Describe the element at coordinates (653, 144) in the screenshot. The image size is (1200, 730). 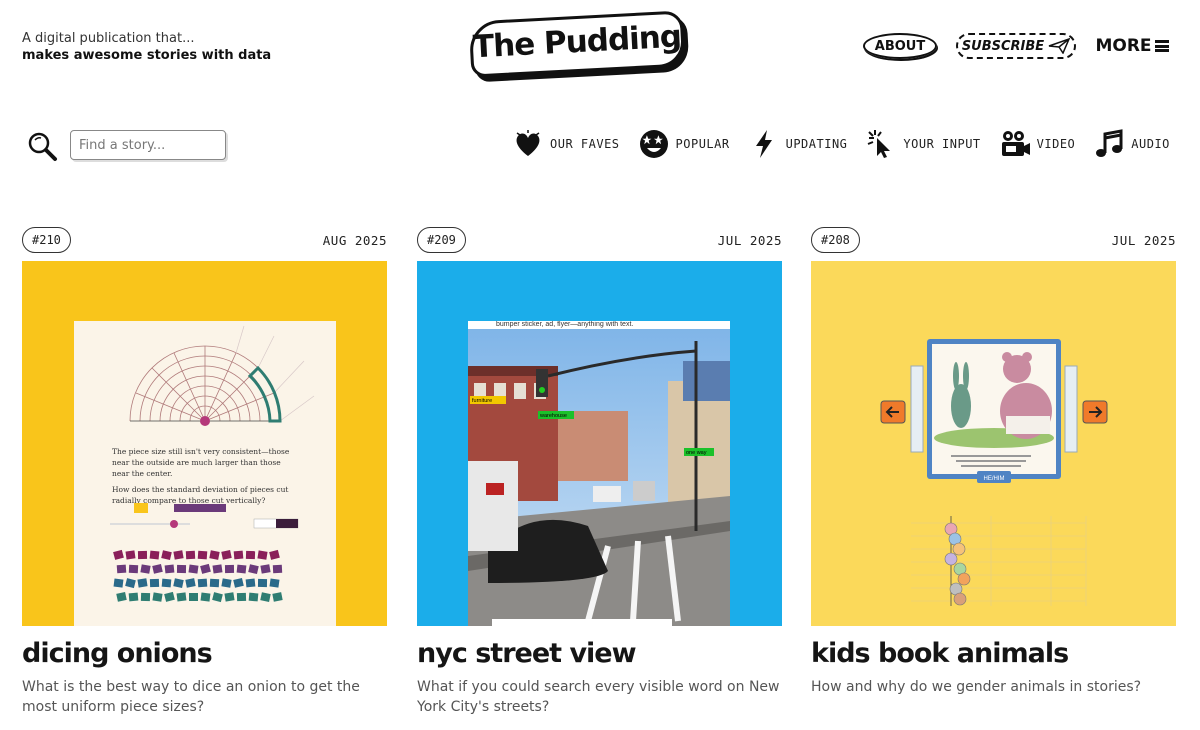
I see `star-eyes-face-icon` at that location.